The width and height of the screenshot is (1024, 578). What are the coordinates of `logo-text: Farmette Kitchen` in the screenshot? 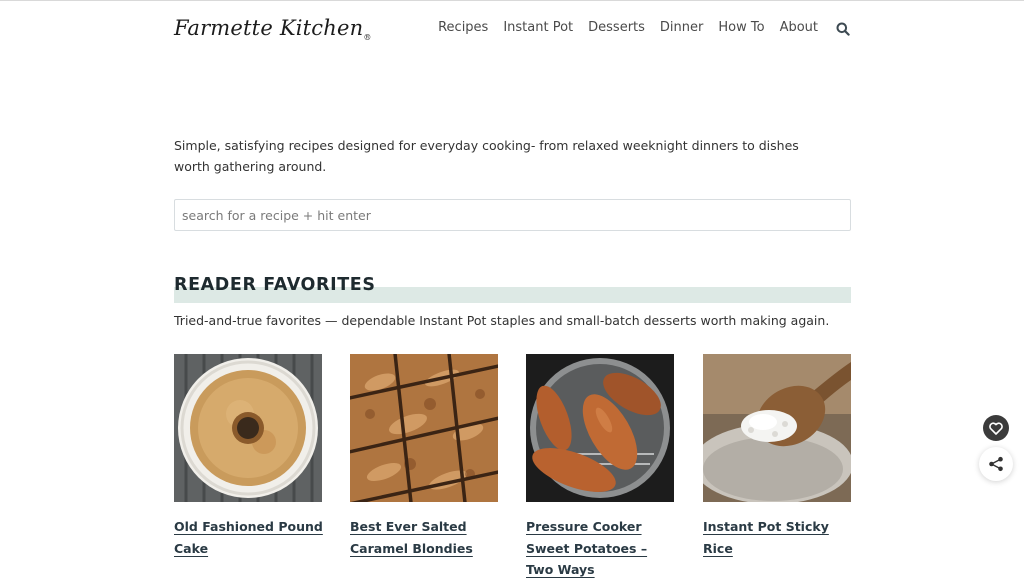 It's located at (269, 28).